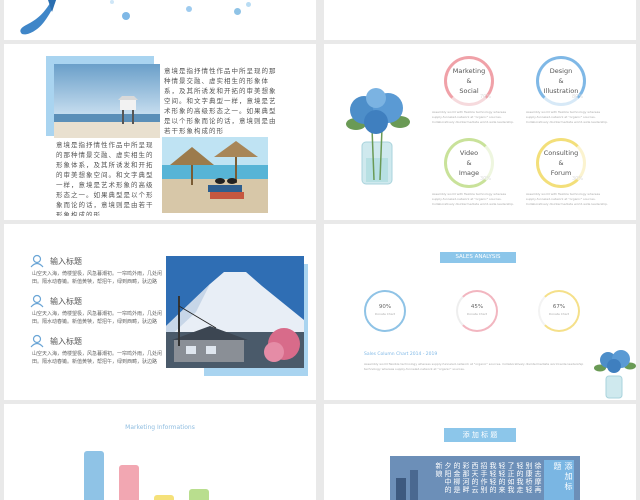 The height and width of the screenshot is (500, 640). I want to click on skill-pct-4: 30%, so click(578, 179).